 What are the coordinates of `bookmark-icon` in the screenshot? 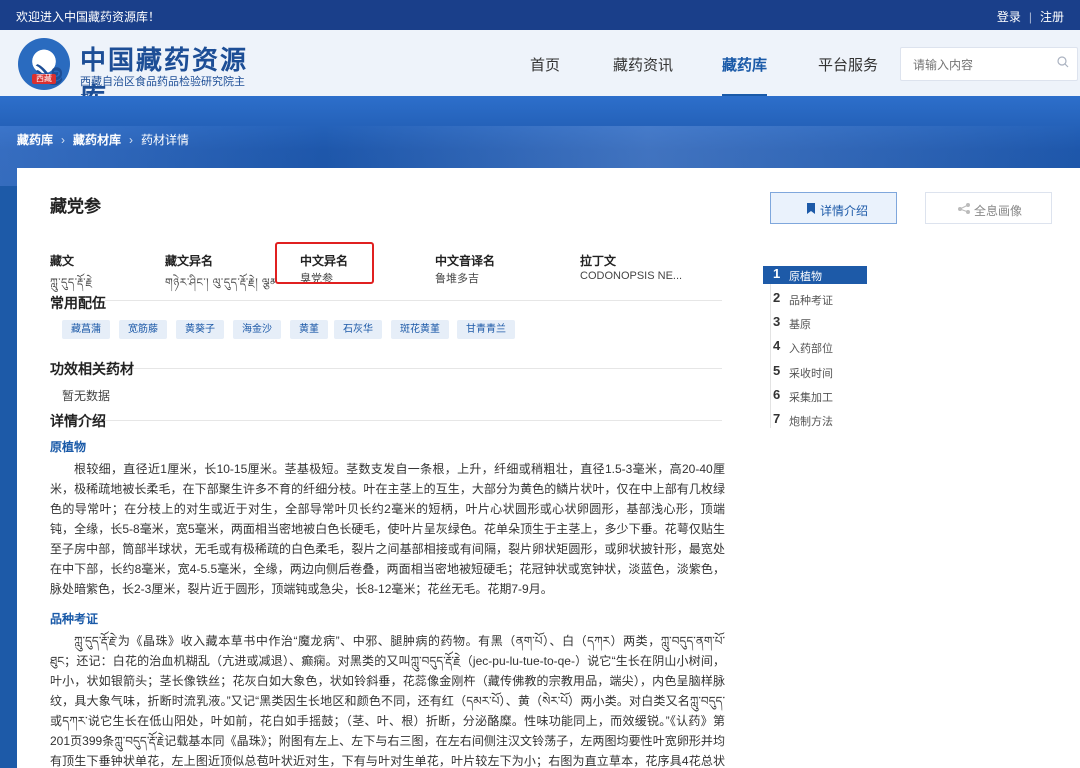 It's located at (811, 208).